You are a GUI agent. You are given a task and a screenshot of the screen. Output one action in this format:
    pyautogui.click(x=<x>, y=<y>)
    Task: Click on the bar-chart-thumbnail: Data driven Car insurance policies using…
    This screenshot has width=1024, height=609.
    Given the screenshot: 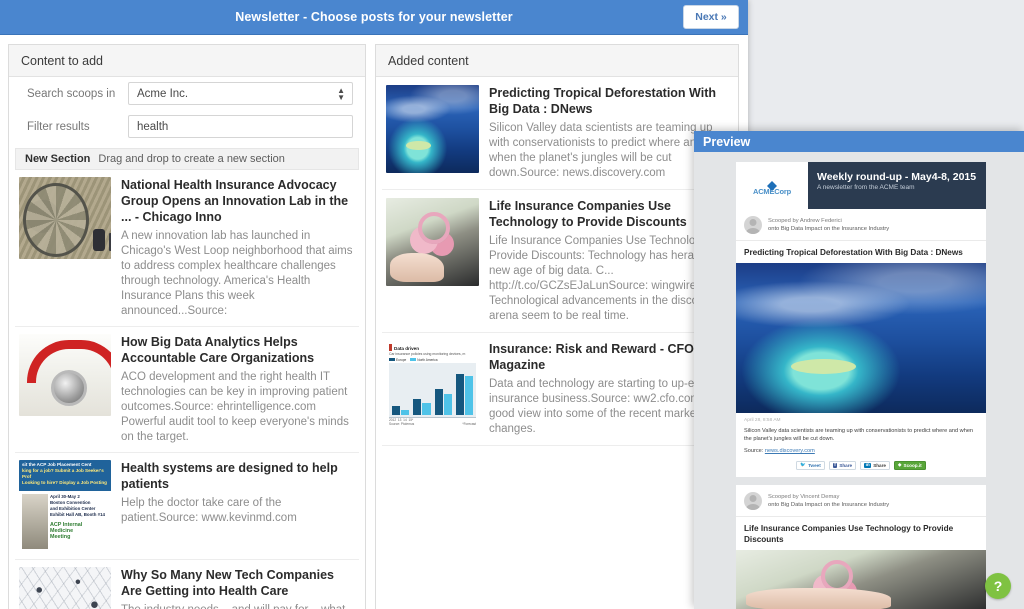 What is the action you would take?
    pyautogui.click(x=432, y=385)
    